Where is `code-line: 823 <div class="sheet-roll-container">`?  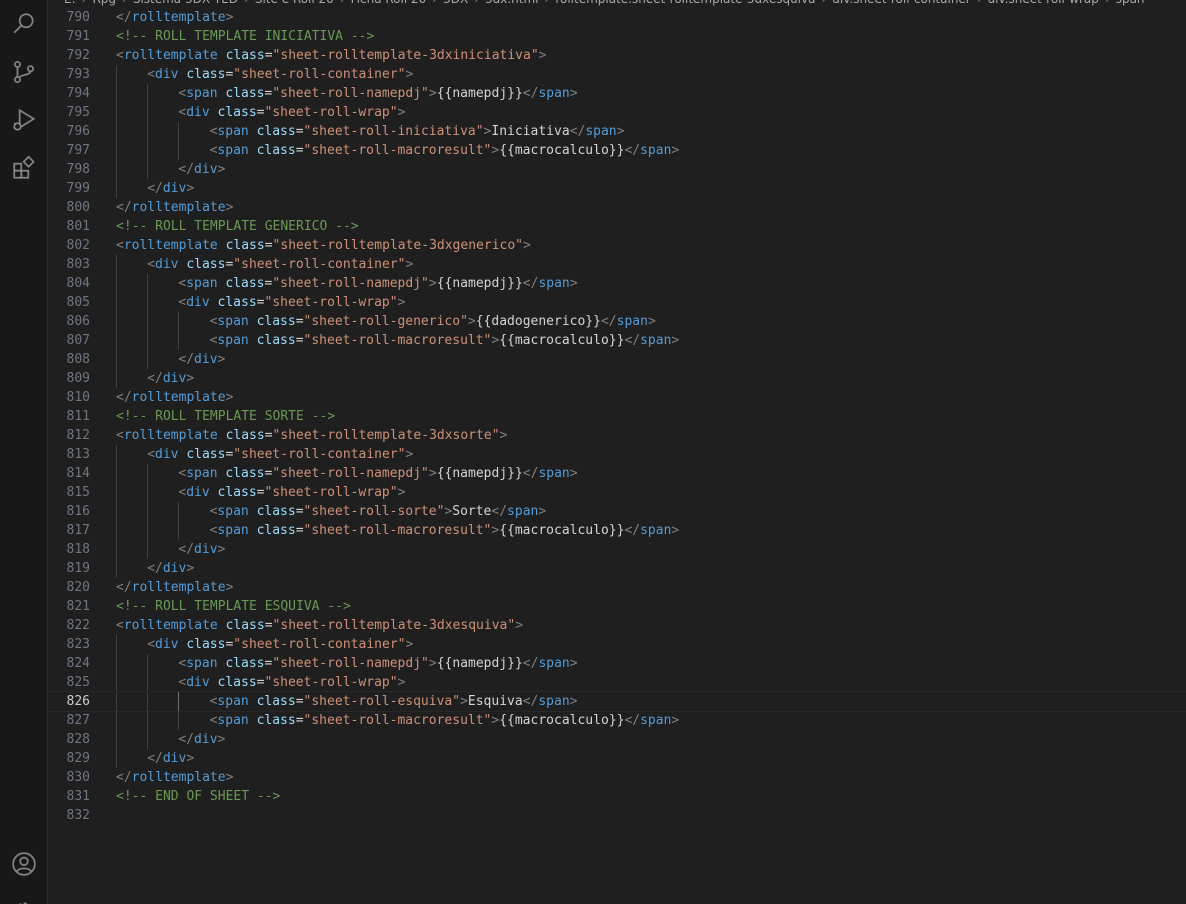 code-line: 823 <div class="sheet-roll-container"> is located at coordinates (617, 644).